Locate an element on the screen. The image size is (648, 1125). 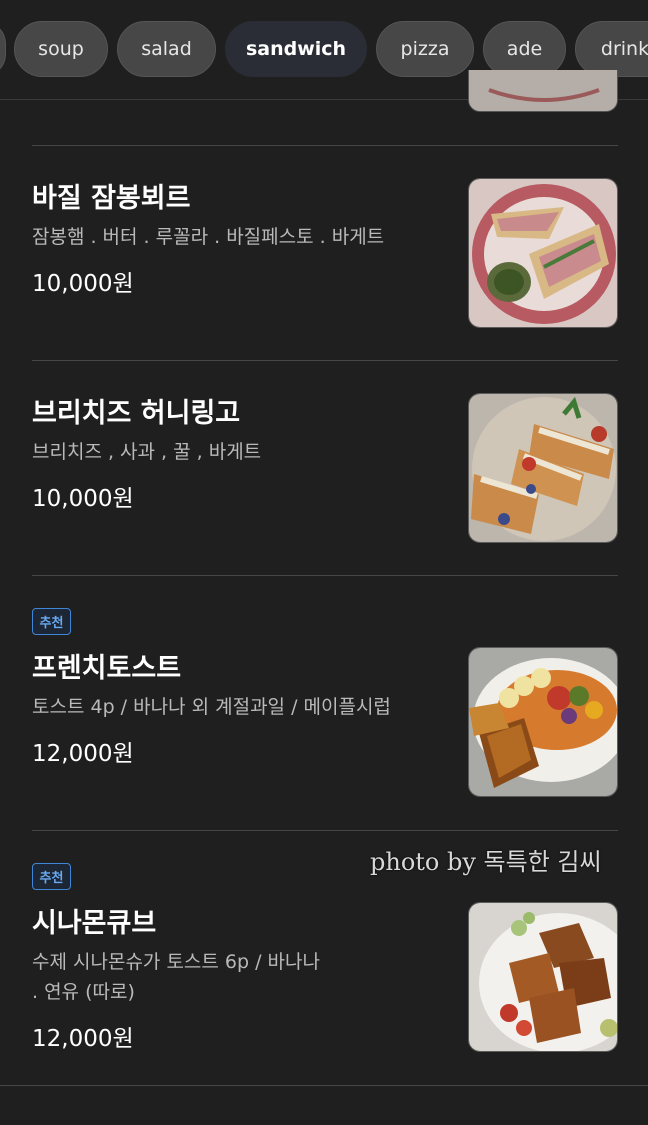
menu-item-name: 시나몬큐브 is located at coordinates (94, 923).